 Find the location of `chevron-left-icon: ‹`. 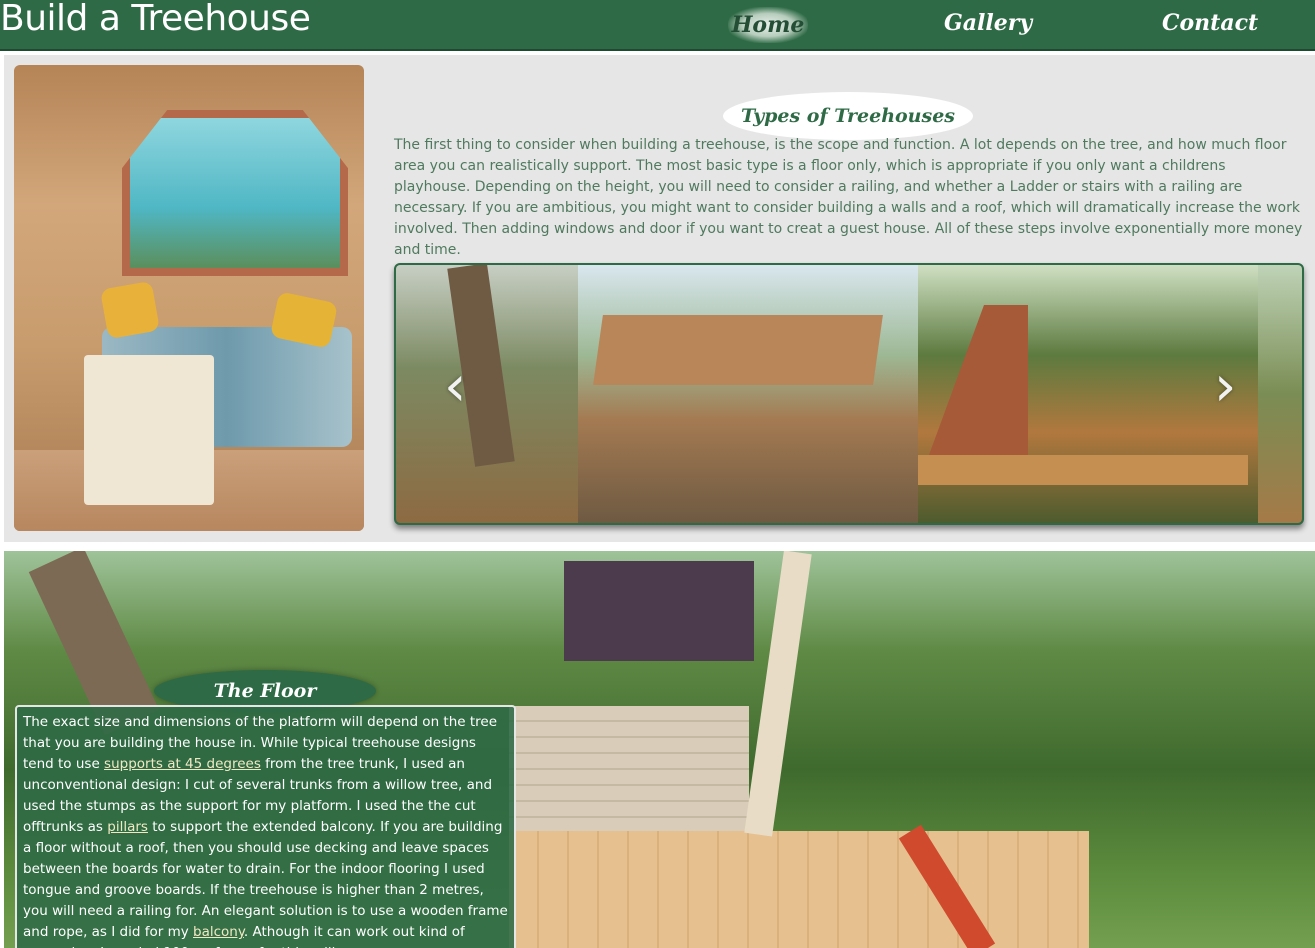

chevron-left-icon: ‹ is located at coordinates (455, 387).